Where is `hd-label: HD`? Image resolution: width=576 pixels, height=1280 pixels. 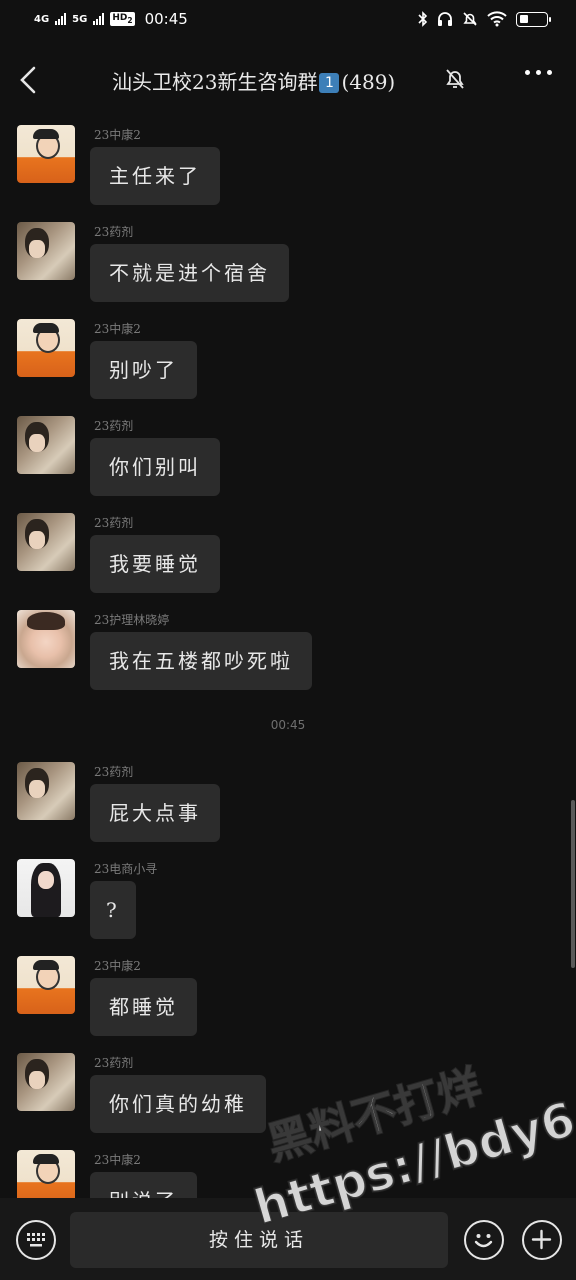
hd-label: HD is located at coordinates (120, 18).